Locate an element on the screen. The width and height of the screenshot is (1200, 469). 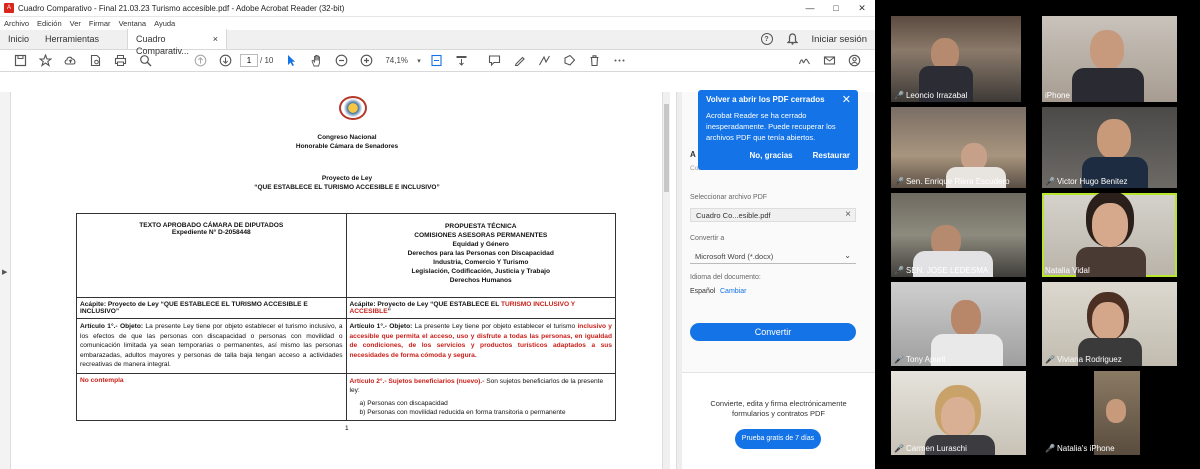
participant-tile: 🎤 Tony Apuril is located at coordinates (958, 324).